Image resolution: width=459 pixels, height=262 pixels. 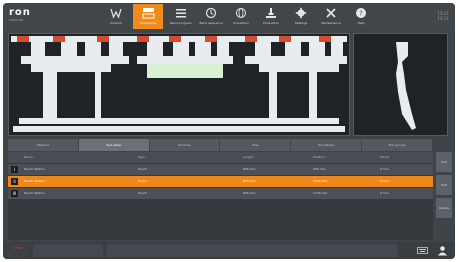 I want to click on stop-label: STOP, so click(x=18, y=248).